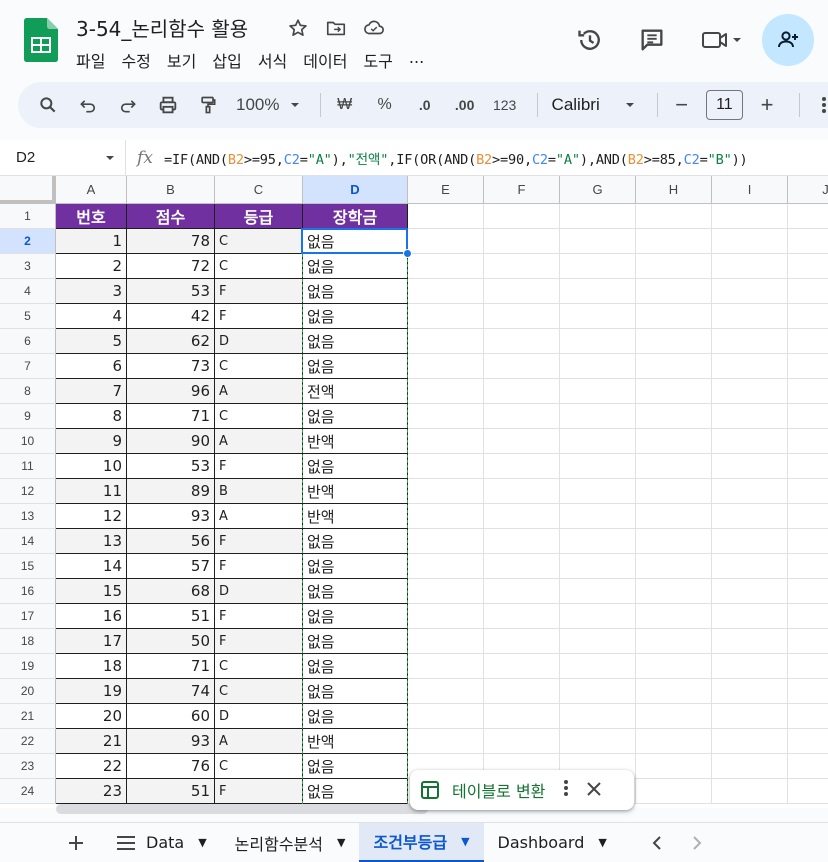 The height and width of the screenshot is (862, 828). I want to click on cell-c3: C, so click(259, 266).